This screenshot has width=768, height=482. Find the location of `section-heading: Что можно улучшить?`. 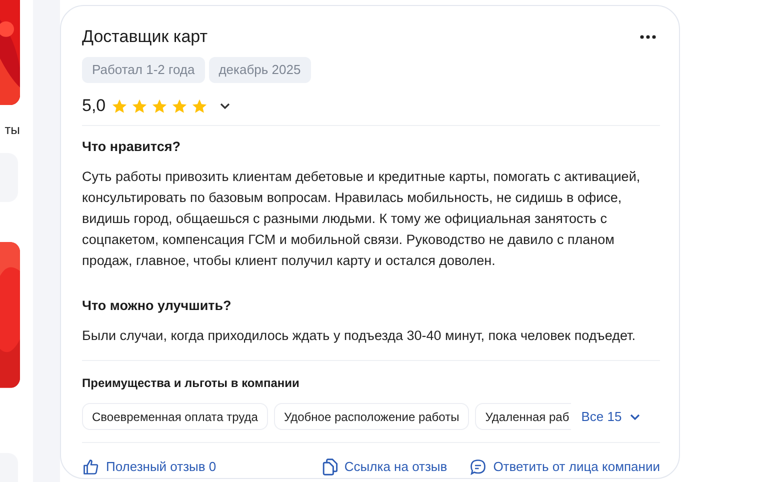

section-heading: Что можно улучшить? is located at coordinates (157, 306).